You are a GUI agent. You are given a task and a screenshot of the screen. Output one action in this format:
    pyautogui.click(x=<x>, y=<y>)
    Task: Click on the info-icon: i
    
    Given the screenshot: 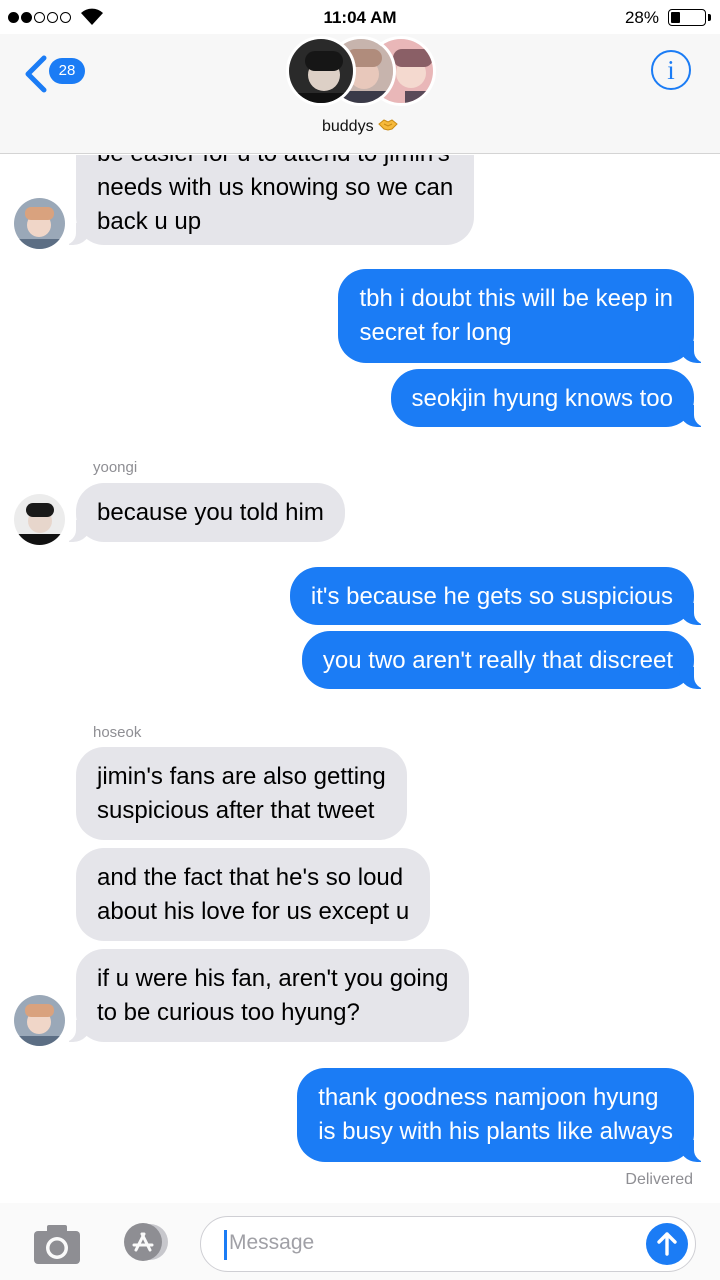 What is the action you would take?
    pyautogui.click(x=671, y=70)
    